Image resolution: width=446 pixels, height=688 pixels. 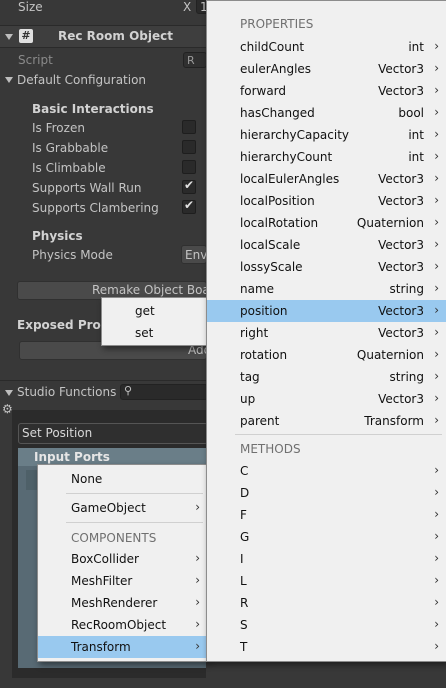 I want to click on component-menu-item: RecRoomObject ›, so click(x=122, y=625).